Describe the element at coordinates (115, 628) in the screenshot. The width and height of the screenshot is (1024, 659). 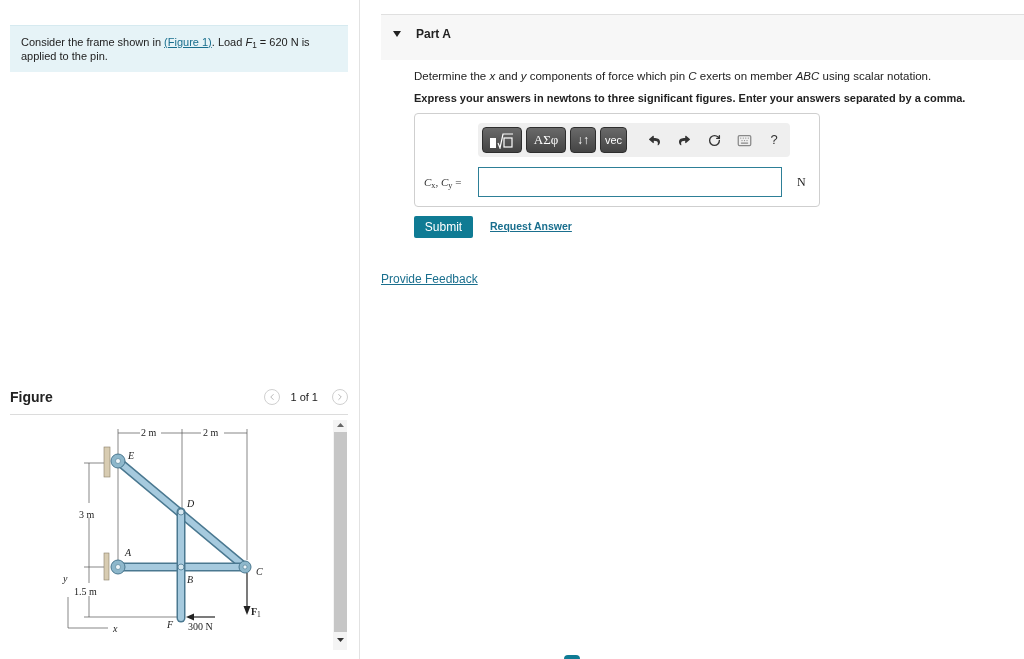
I see `point-label: x` at that location.